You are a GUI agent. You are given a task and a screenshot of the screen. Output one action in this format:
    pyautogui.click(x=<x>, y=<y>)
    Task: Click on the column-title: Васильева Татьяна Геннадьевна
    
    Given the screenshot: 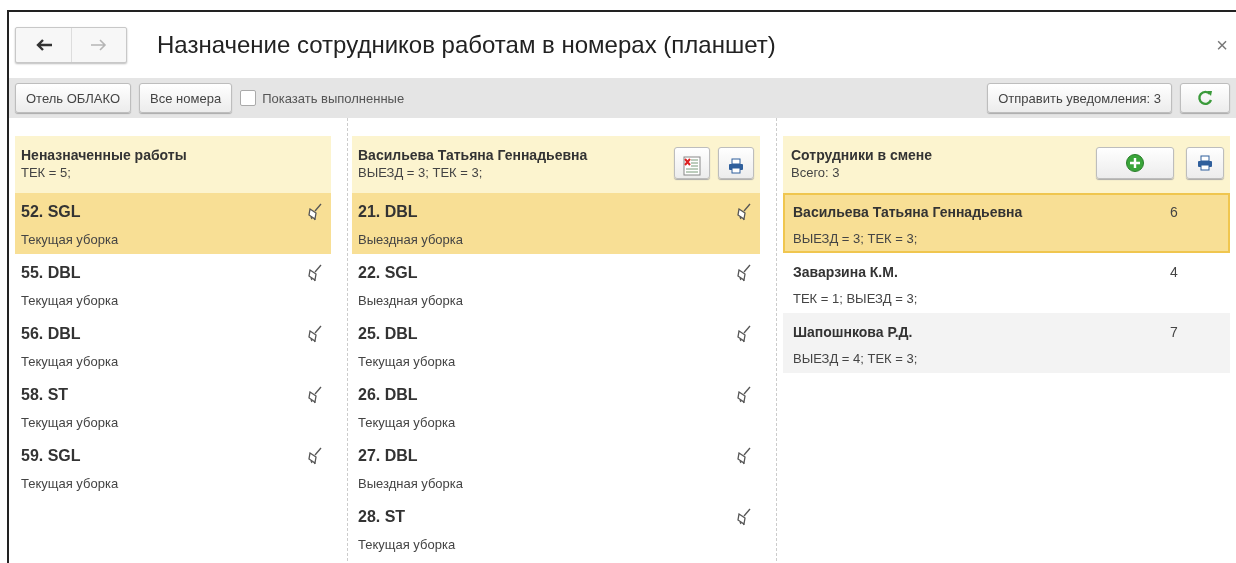 What is the action you would take?
    pyautogui.click(x=473, y=155)
    